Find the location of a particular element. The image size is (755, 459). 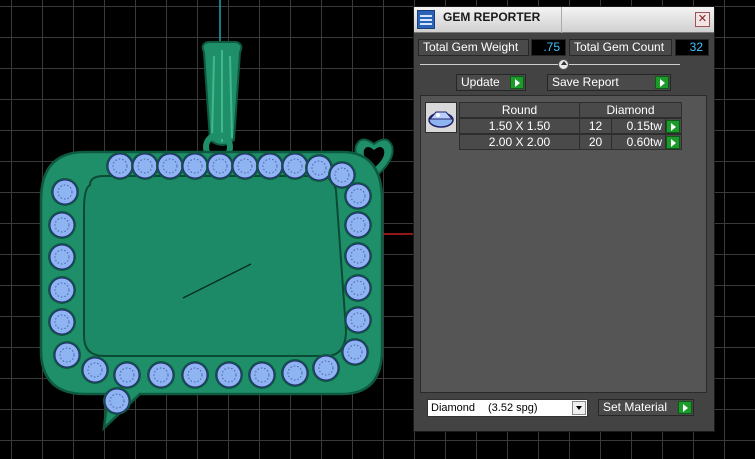

total-gem-count-value: 32 is located at coordinates (692, 47).